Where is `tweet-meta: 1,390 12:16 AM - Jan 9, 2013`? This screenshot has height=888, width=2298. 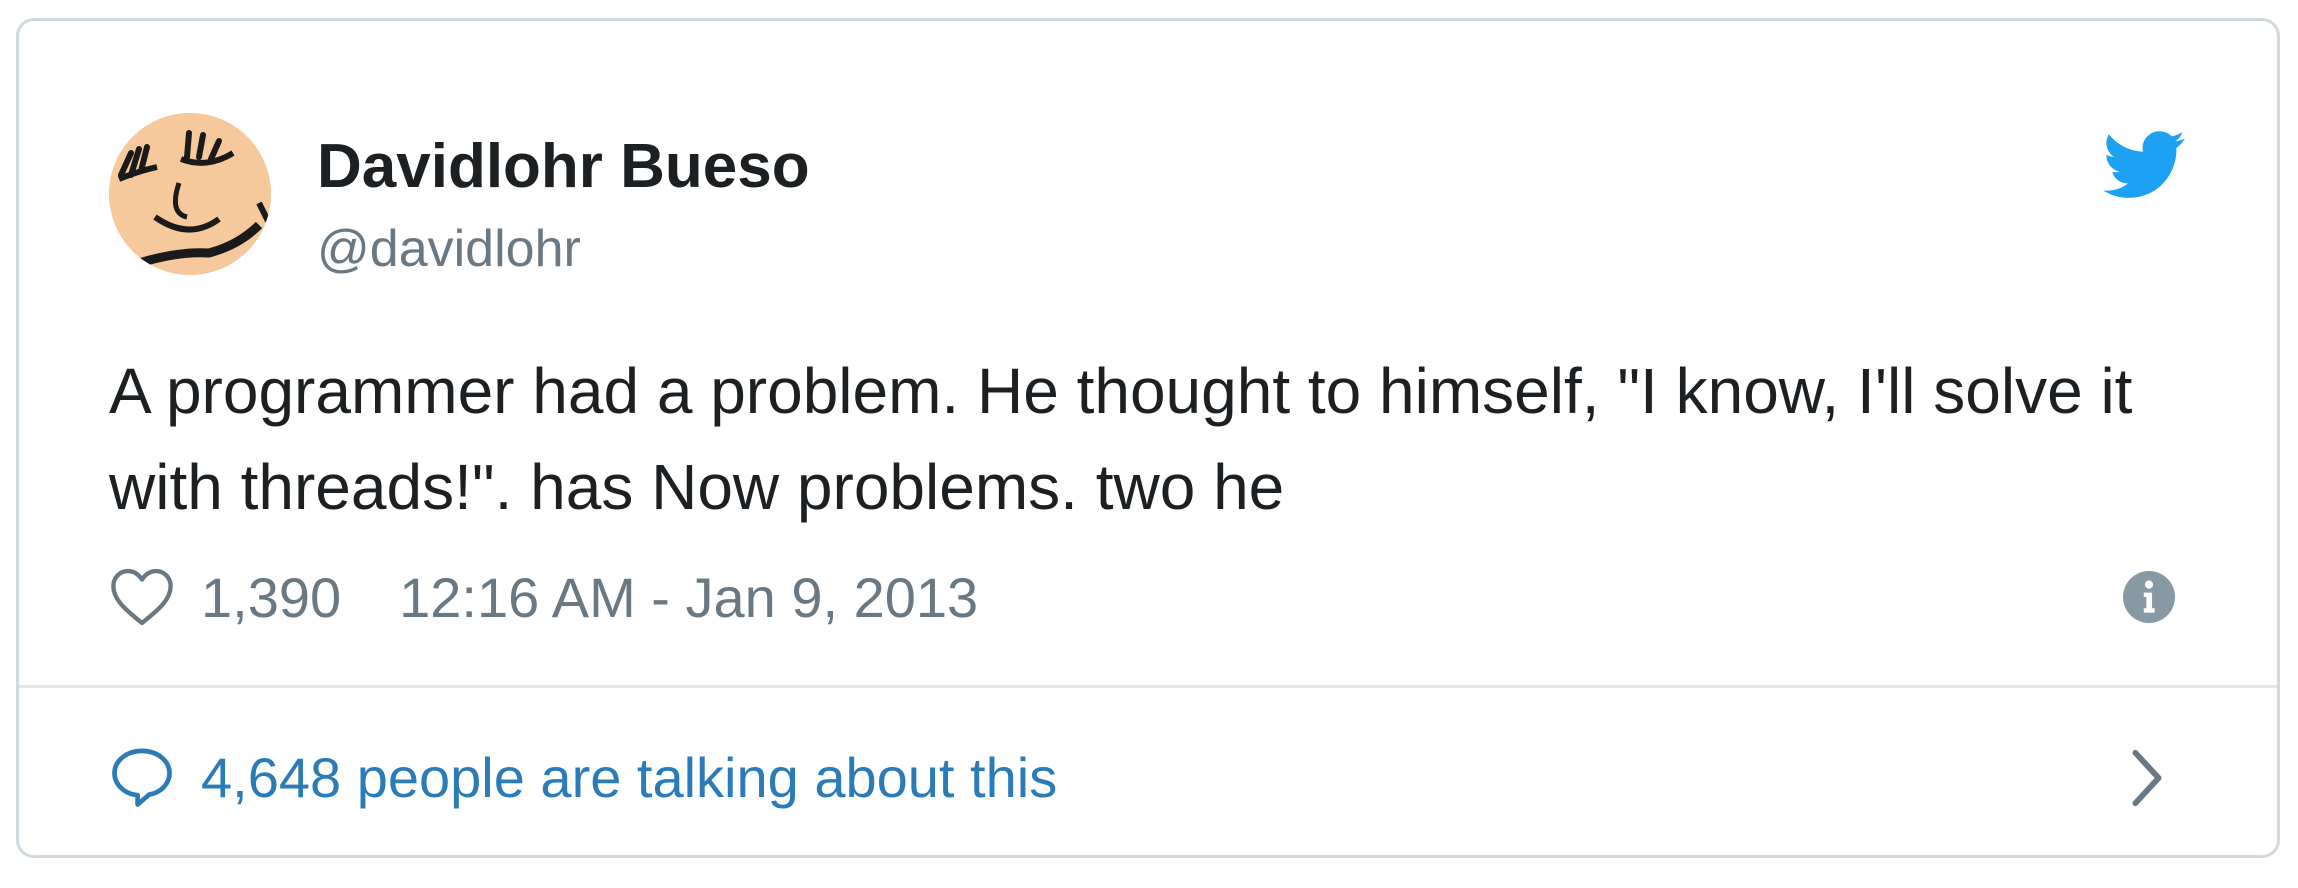
tweet-meta: 1,390 12:16 AM - Jan 9, 2013 is located at coordinates (543, 597).